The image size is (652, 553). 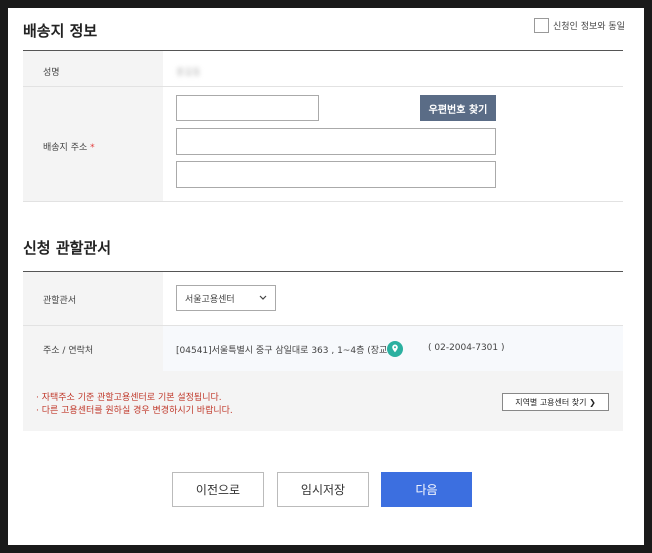 I want to click on office-label: 관할관서, so click(x=60, y=301).